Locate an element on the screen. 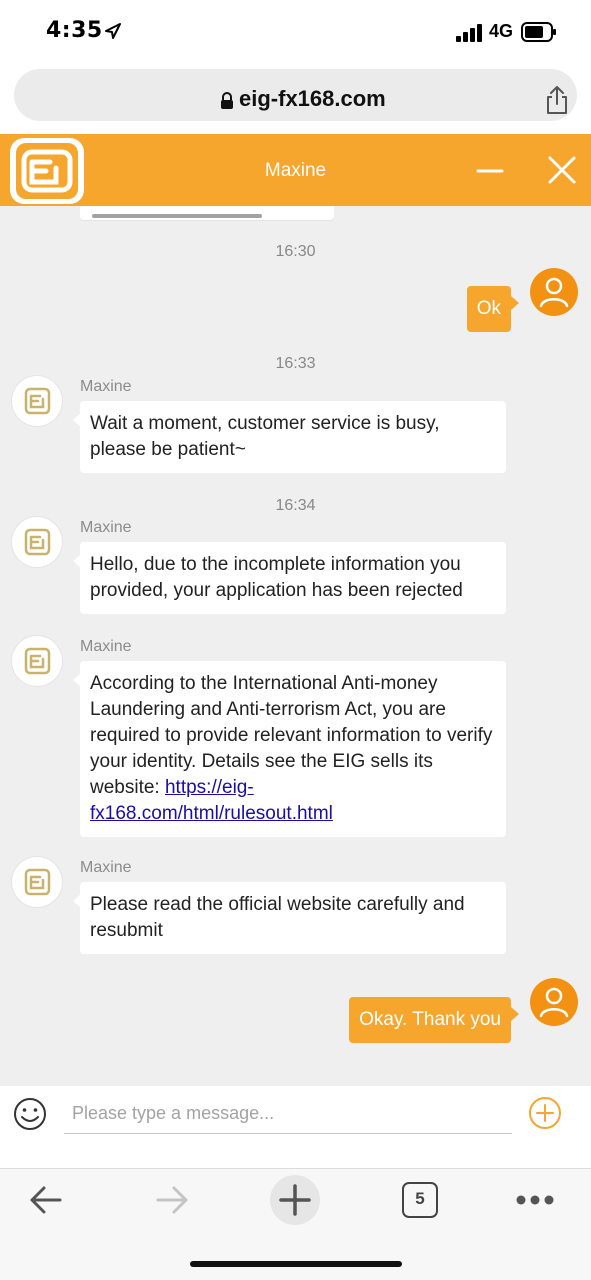 This screenshot has width=591, height=1280. tabs-count-button: 5 is located at coordinates (420, 1200).